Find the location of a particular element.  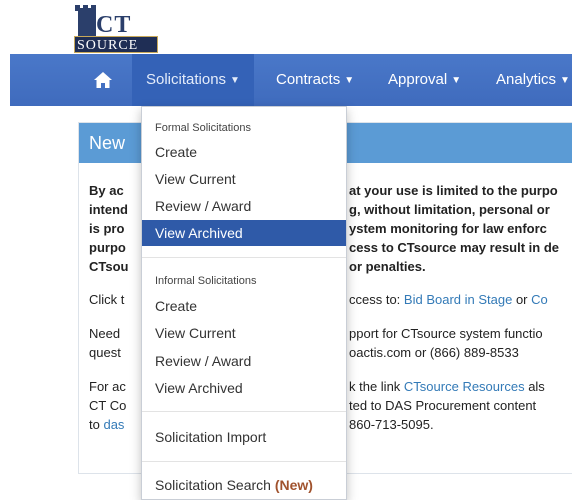

panel-line-left: quest is located at coordinates (105, 352).